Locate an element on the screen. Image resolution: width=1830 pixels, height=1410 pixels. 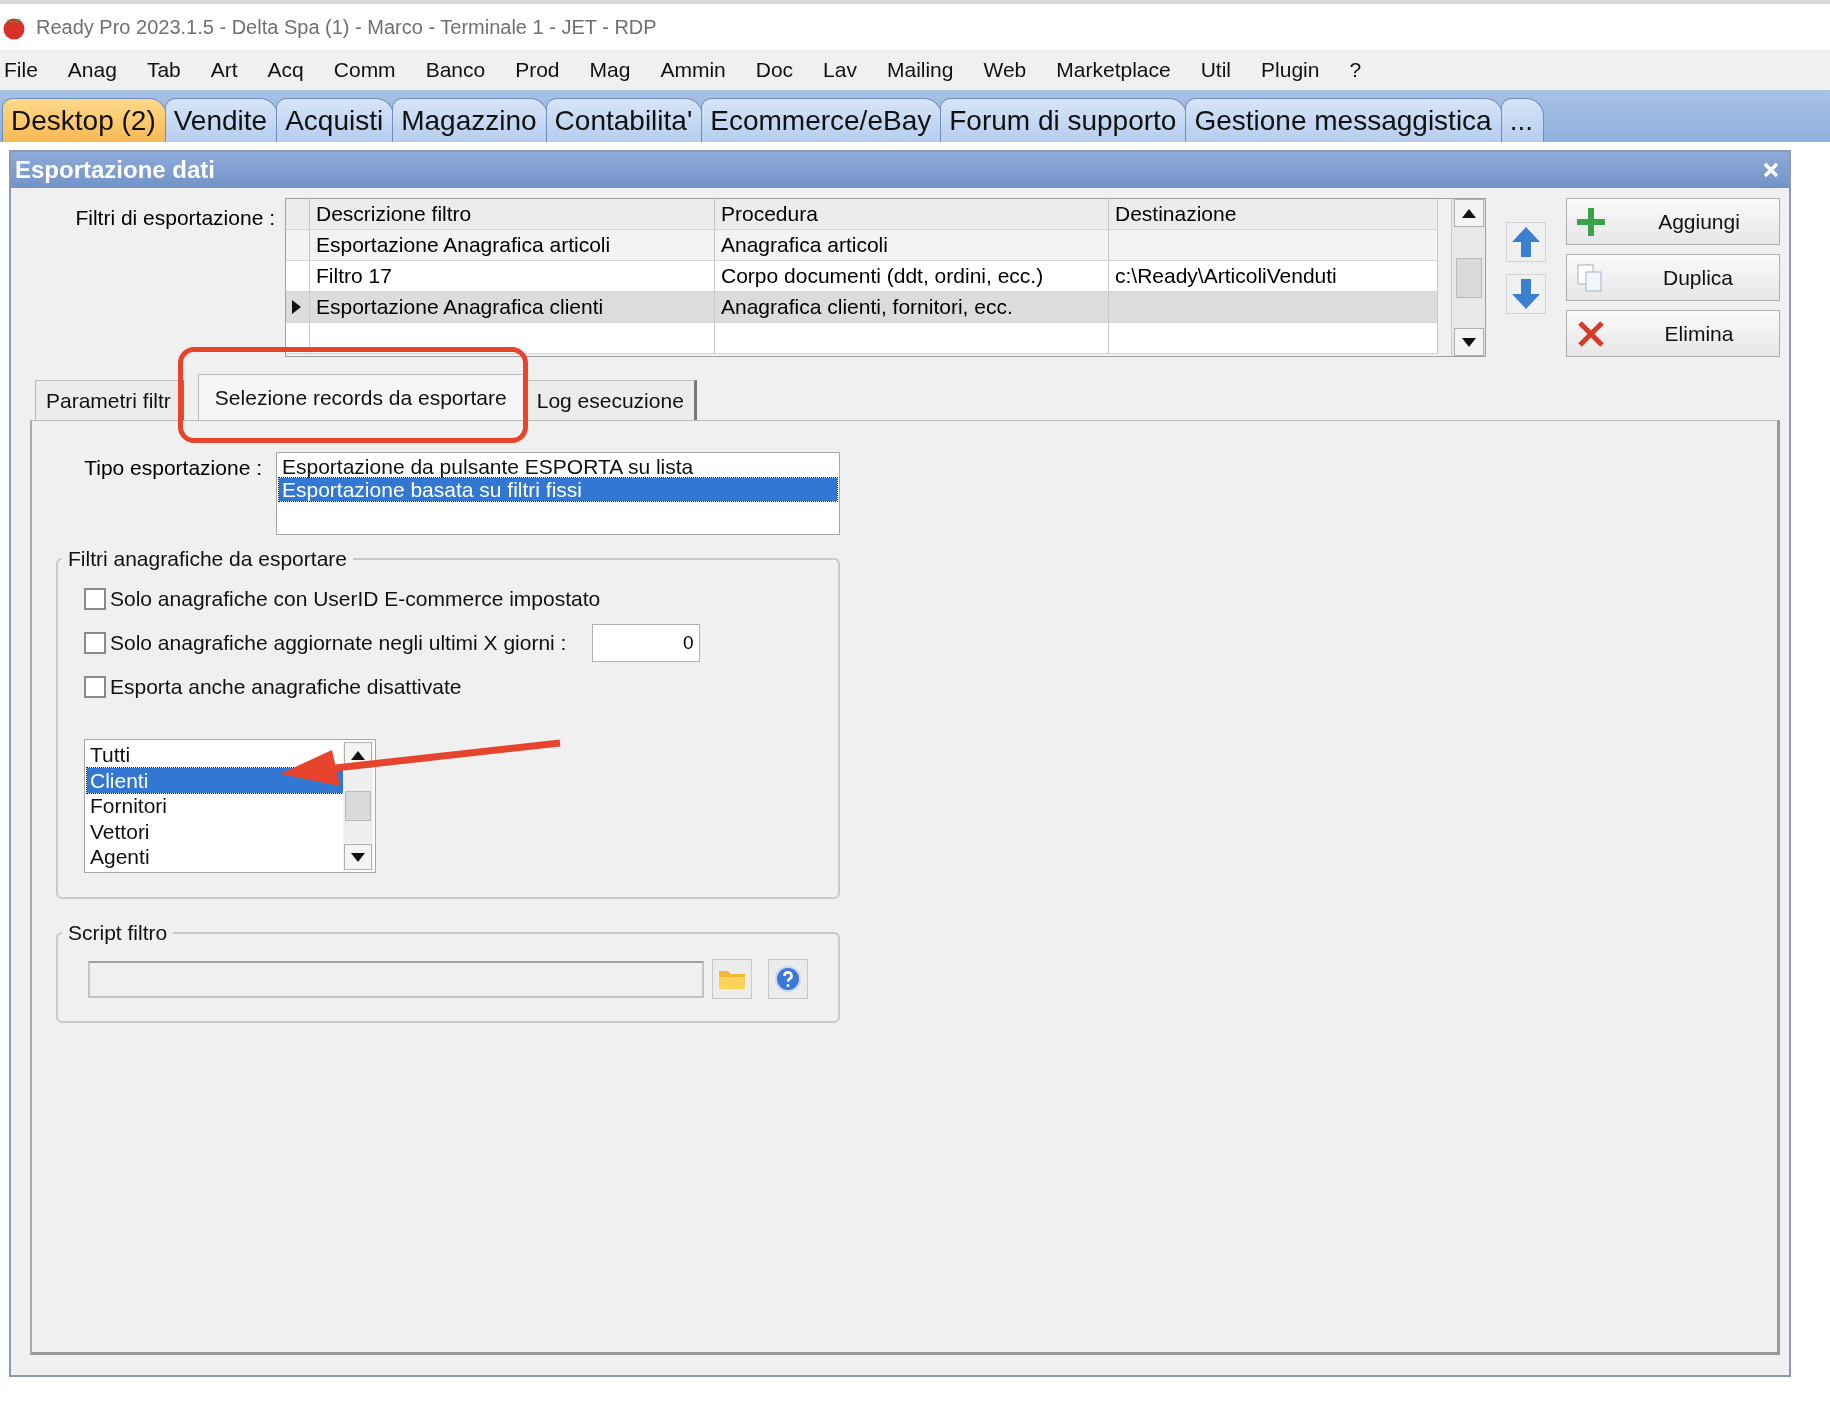
list-option: Vettori is located at coordinates (215, 831).